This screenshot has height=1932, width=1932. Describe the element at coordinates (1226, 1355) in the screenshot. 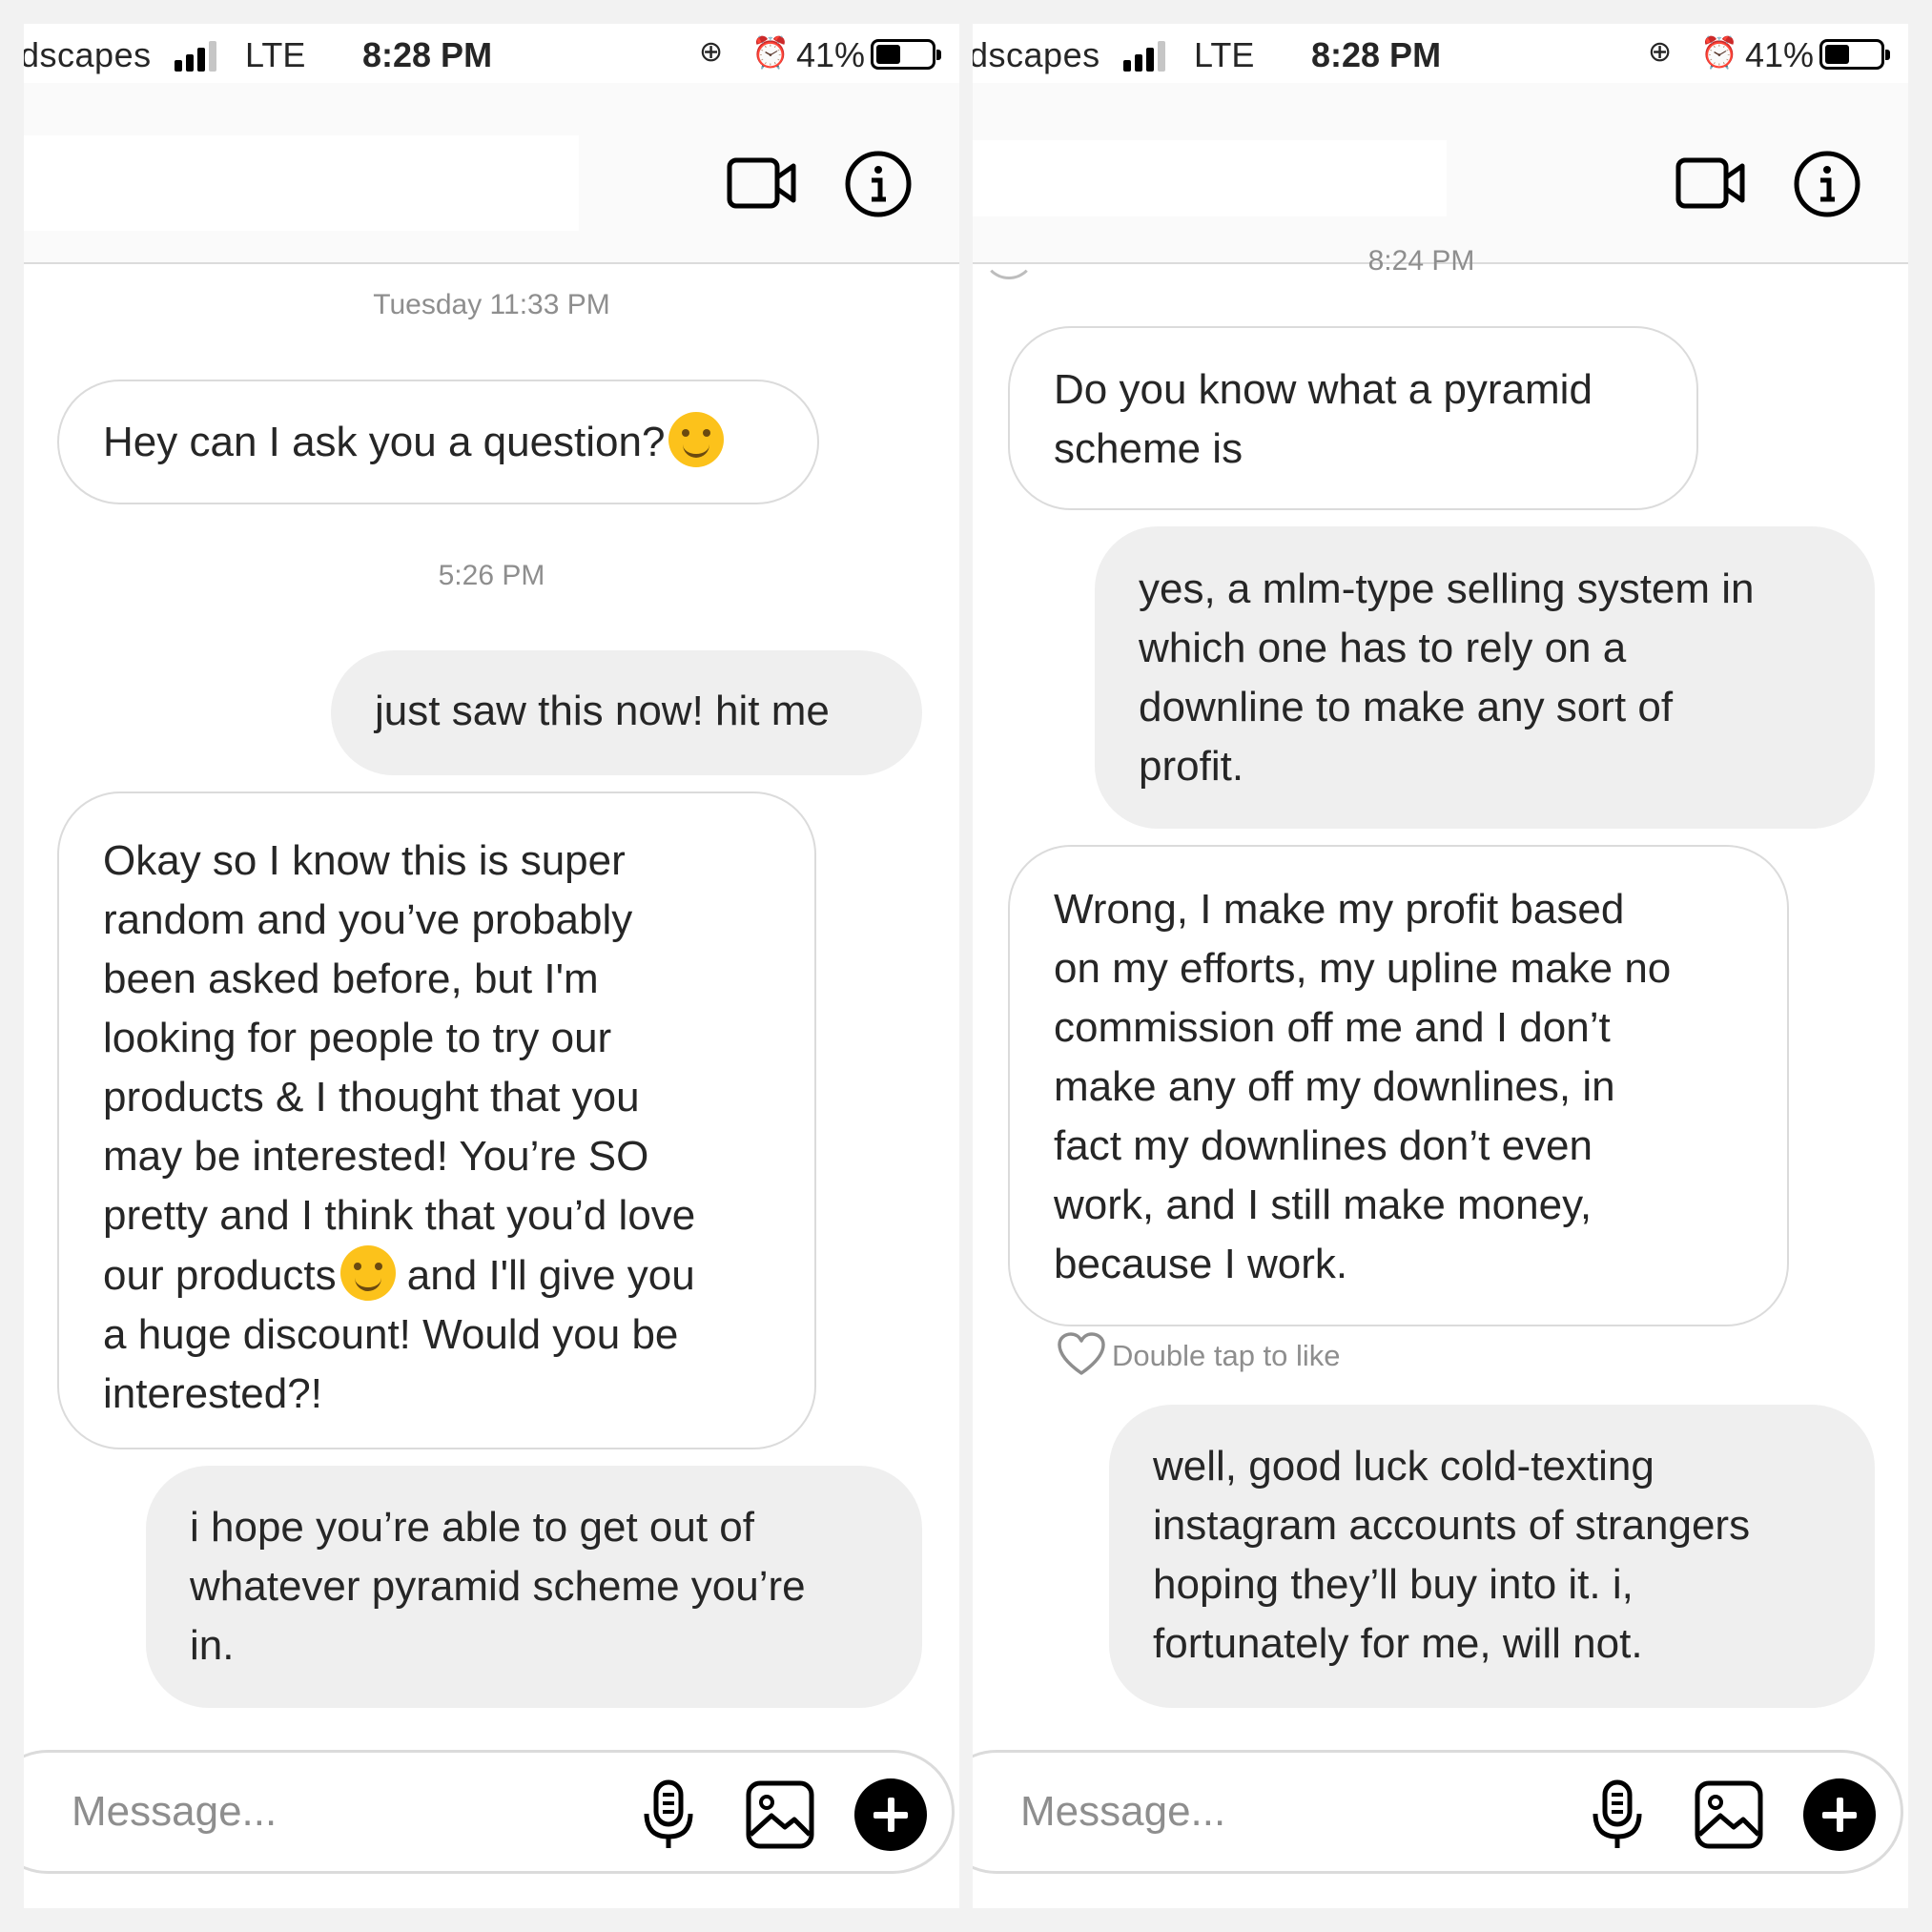

I see `like-hint-text: Double tap to like` at that location.